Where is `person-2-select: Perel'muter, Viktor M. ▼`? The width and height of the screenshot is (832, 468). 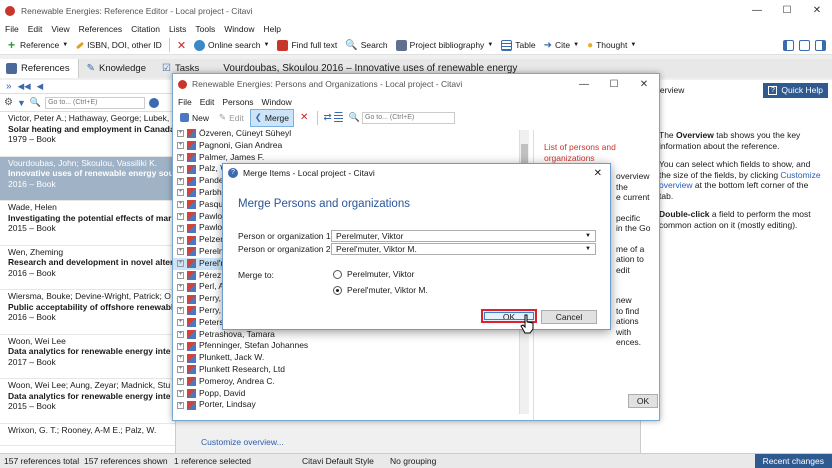 person-2-select: Perel'muter, Viktor M. ▼ is located at coordinates (463, 249).